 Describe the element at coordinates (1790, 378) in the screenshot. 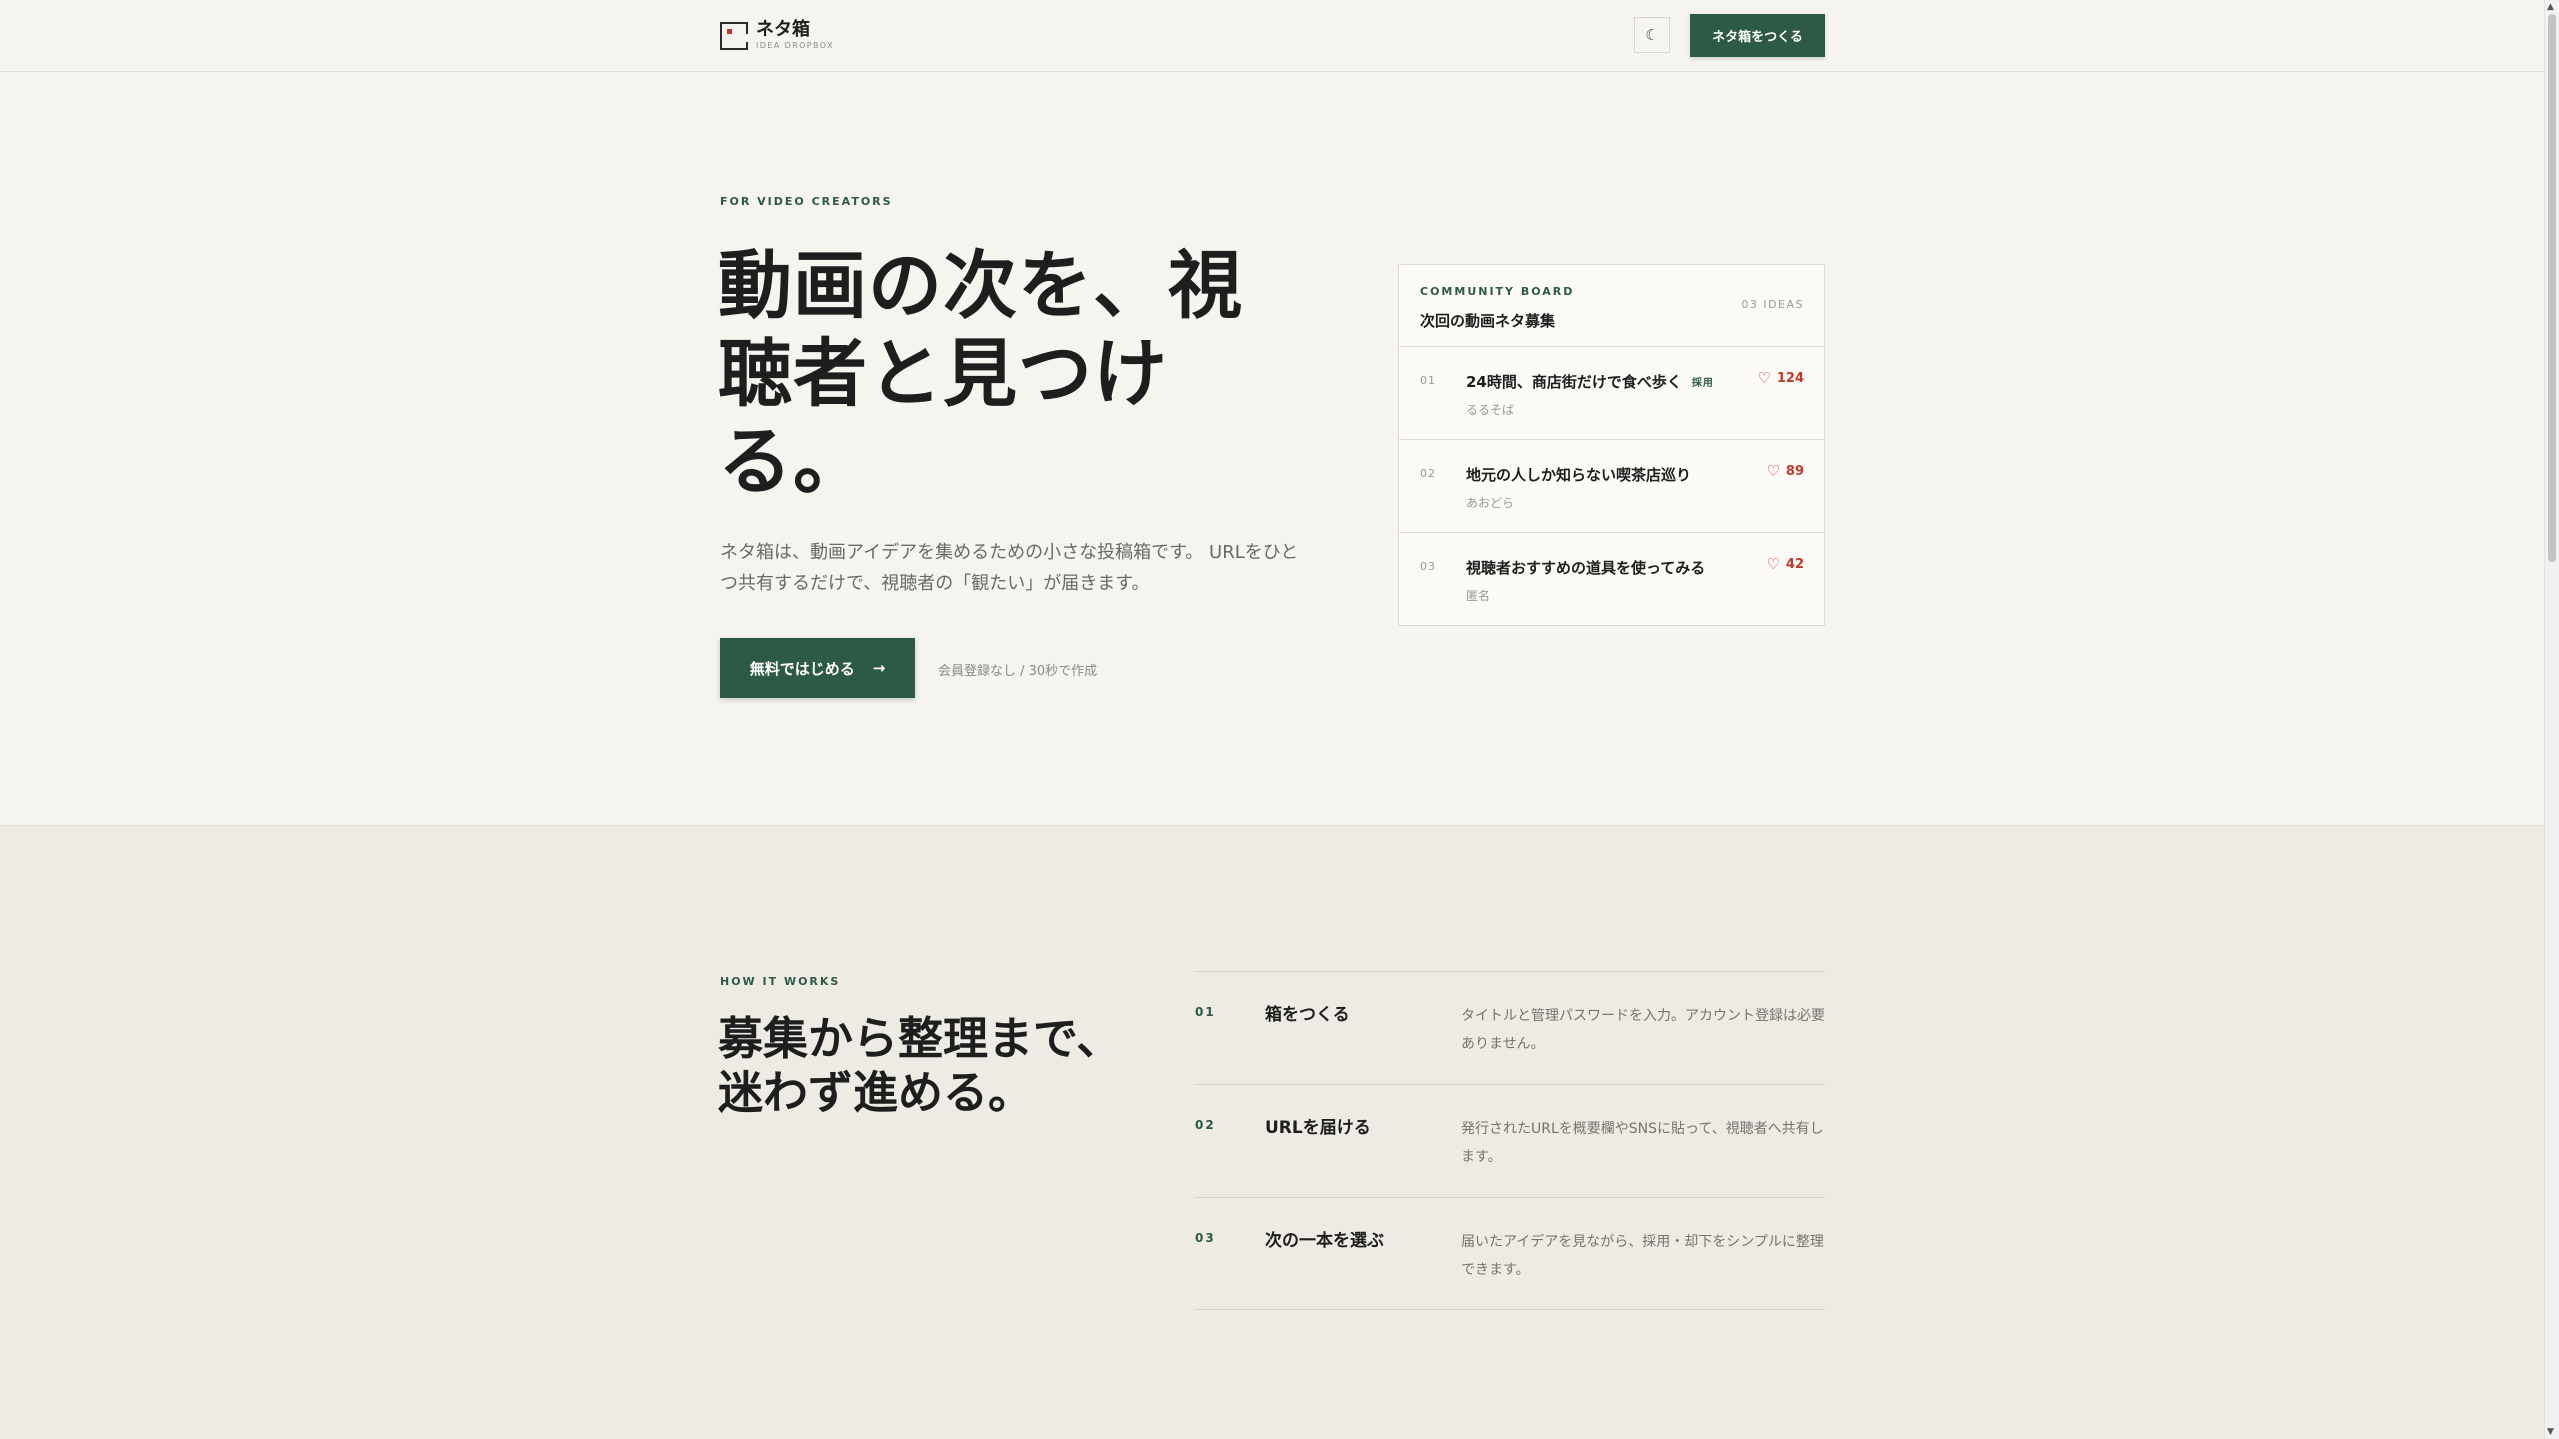

I see `like-count: 124` at that location.